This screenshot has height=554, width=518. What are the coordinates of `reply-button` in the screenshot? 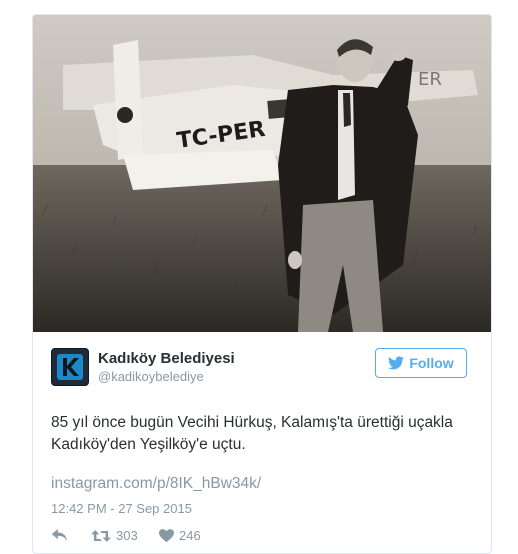 It's located at (59, 535).